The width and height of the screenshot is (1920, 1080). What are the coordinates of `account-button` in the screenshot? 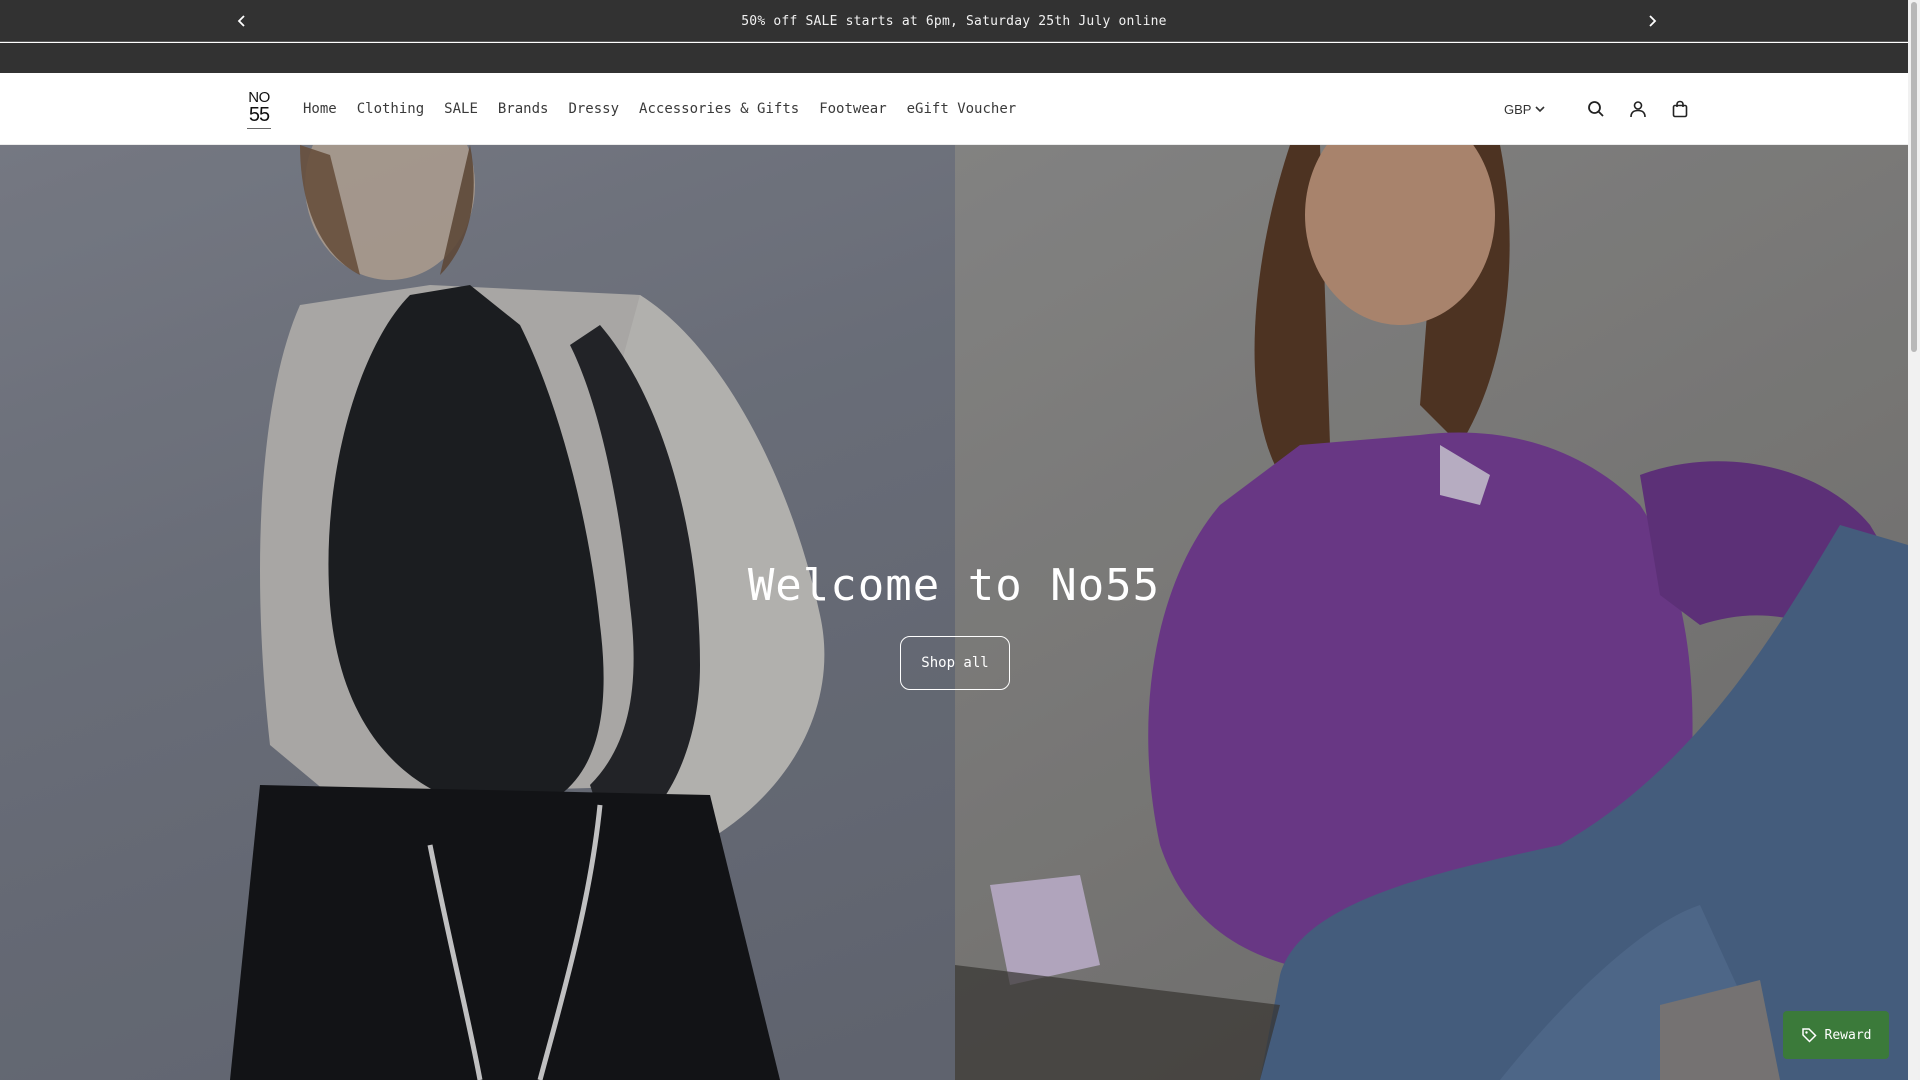 It's located at (1638, 109).